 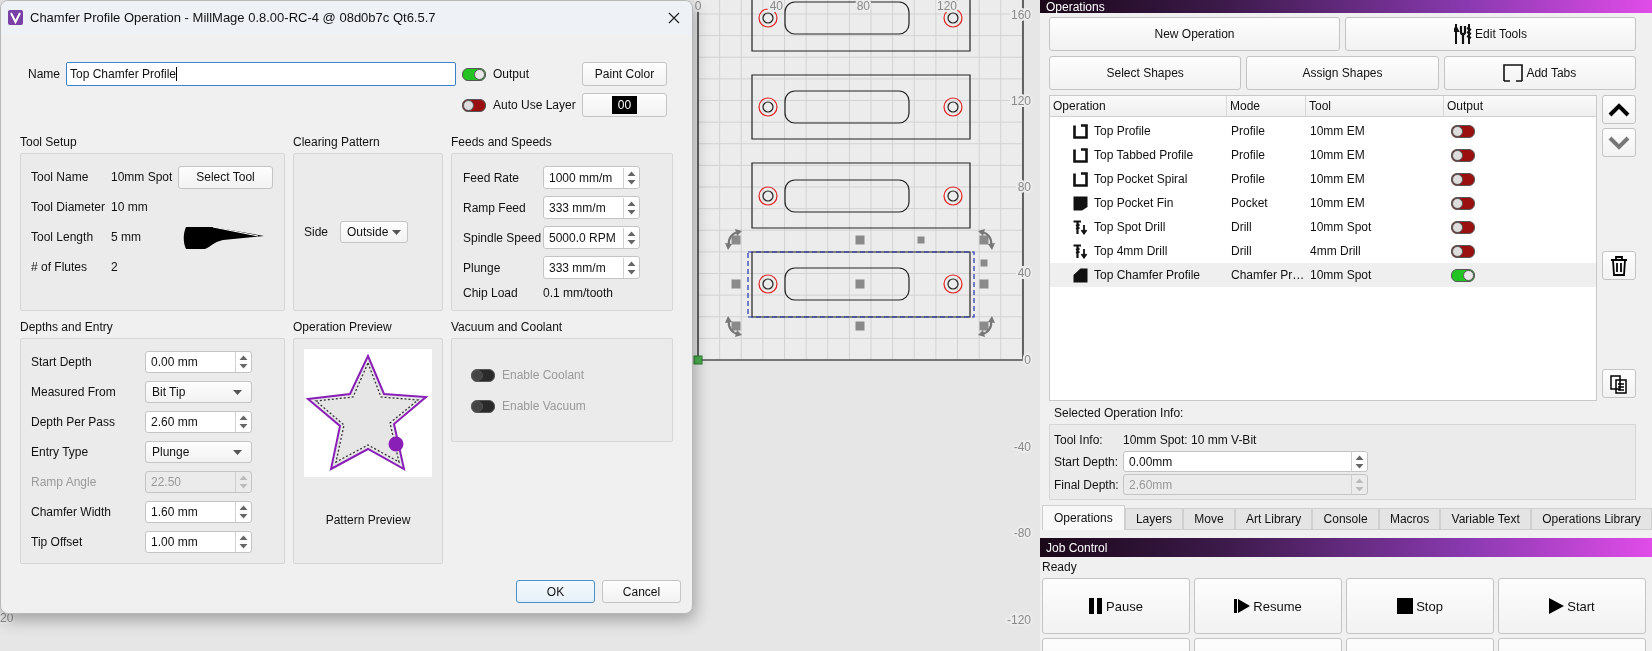 I want to click on table-cell: Top 4mm Drill, so click(x=1131, y=251).